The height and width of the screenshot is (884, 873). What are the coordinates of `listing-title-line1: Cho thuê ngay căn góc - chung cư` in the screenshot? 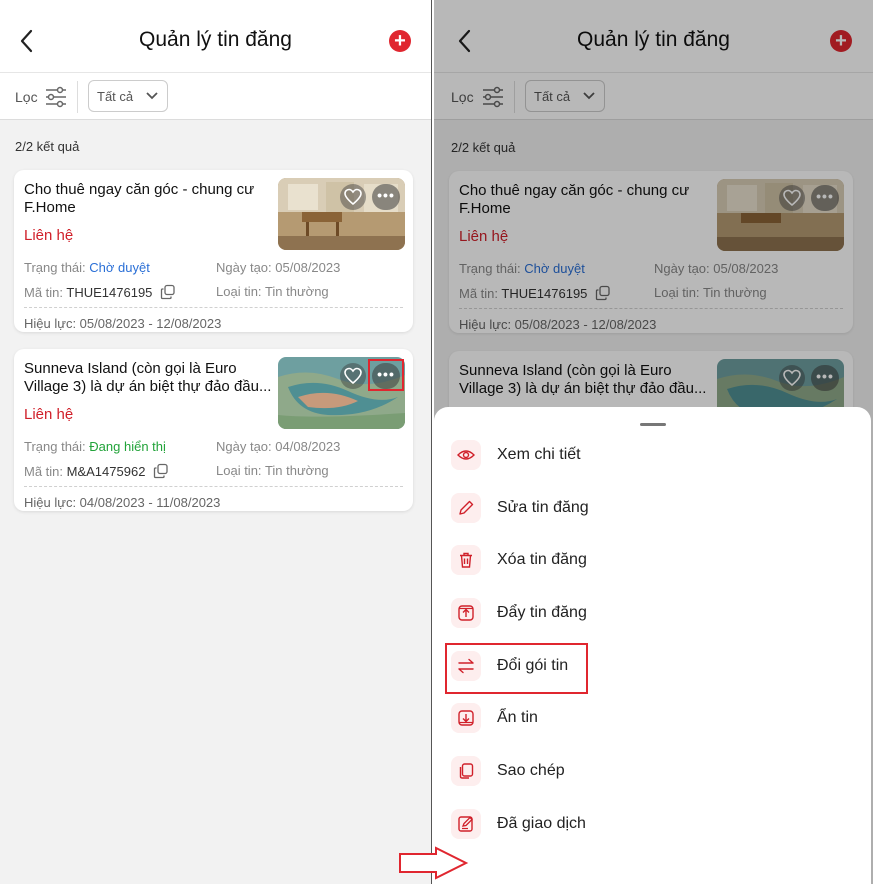 It's located at (139, 189).